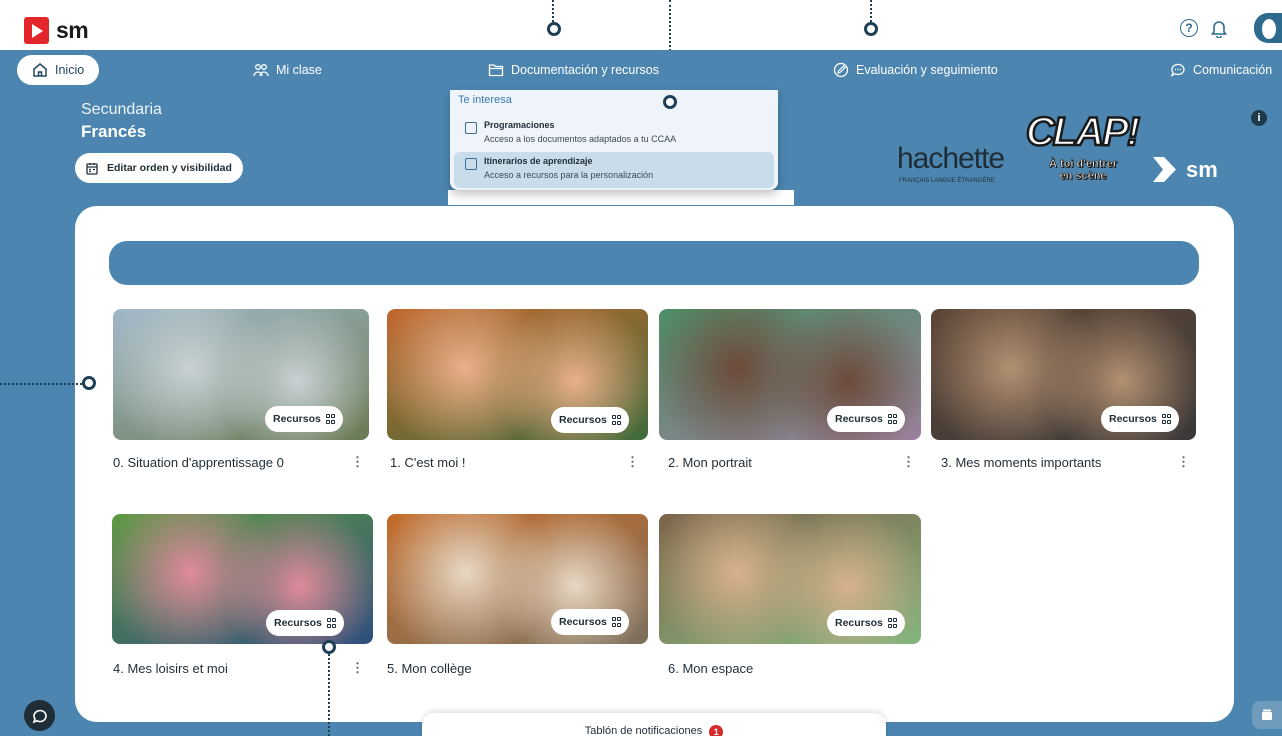 The height and width of the screenshot is (736, 1282). What do you see at coordinates (1233, 70) in the screenshot?
I see `nav-label: Comunicación` at bounding box center [1233, 70].